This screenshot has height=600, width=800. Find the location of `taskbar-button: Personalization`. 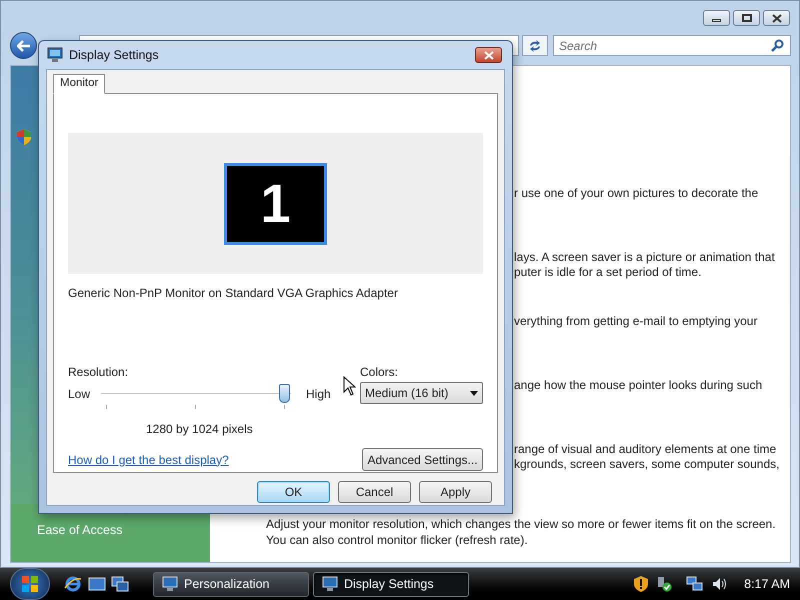

taskbar-button: Personalization is located at coordinates (231, 584).